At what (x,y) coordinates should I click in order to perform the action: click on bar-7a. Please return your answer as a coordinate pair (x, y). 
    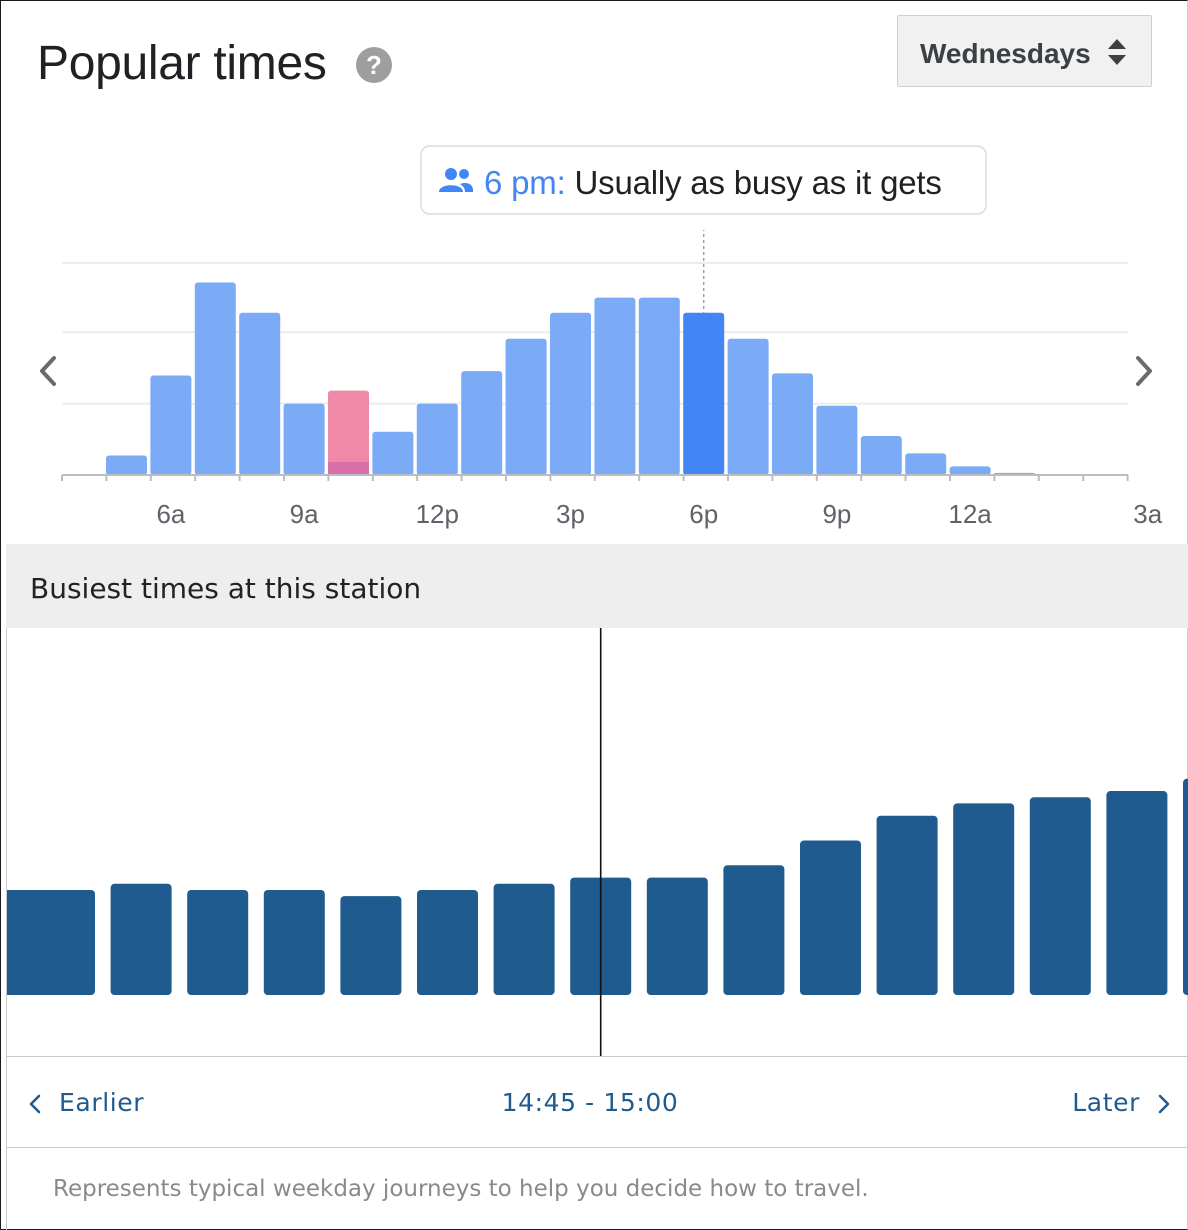
    Looking at the image, I should click on (215, 378).